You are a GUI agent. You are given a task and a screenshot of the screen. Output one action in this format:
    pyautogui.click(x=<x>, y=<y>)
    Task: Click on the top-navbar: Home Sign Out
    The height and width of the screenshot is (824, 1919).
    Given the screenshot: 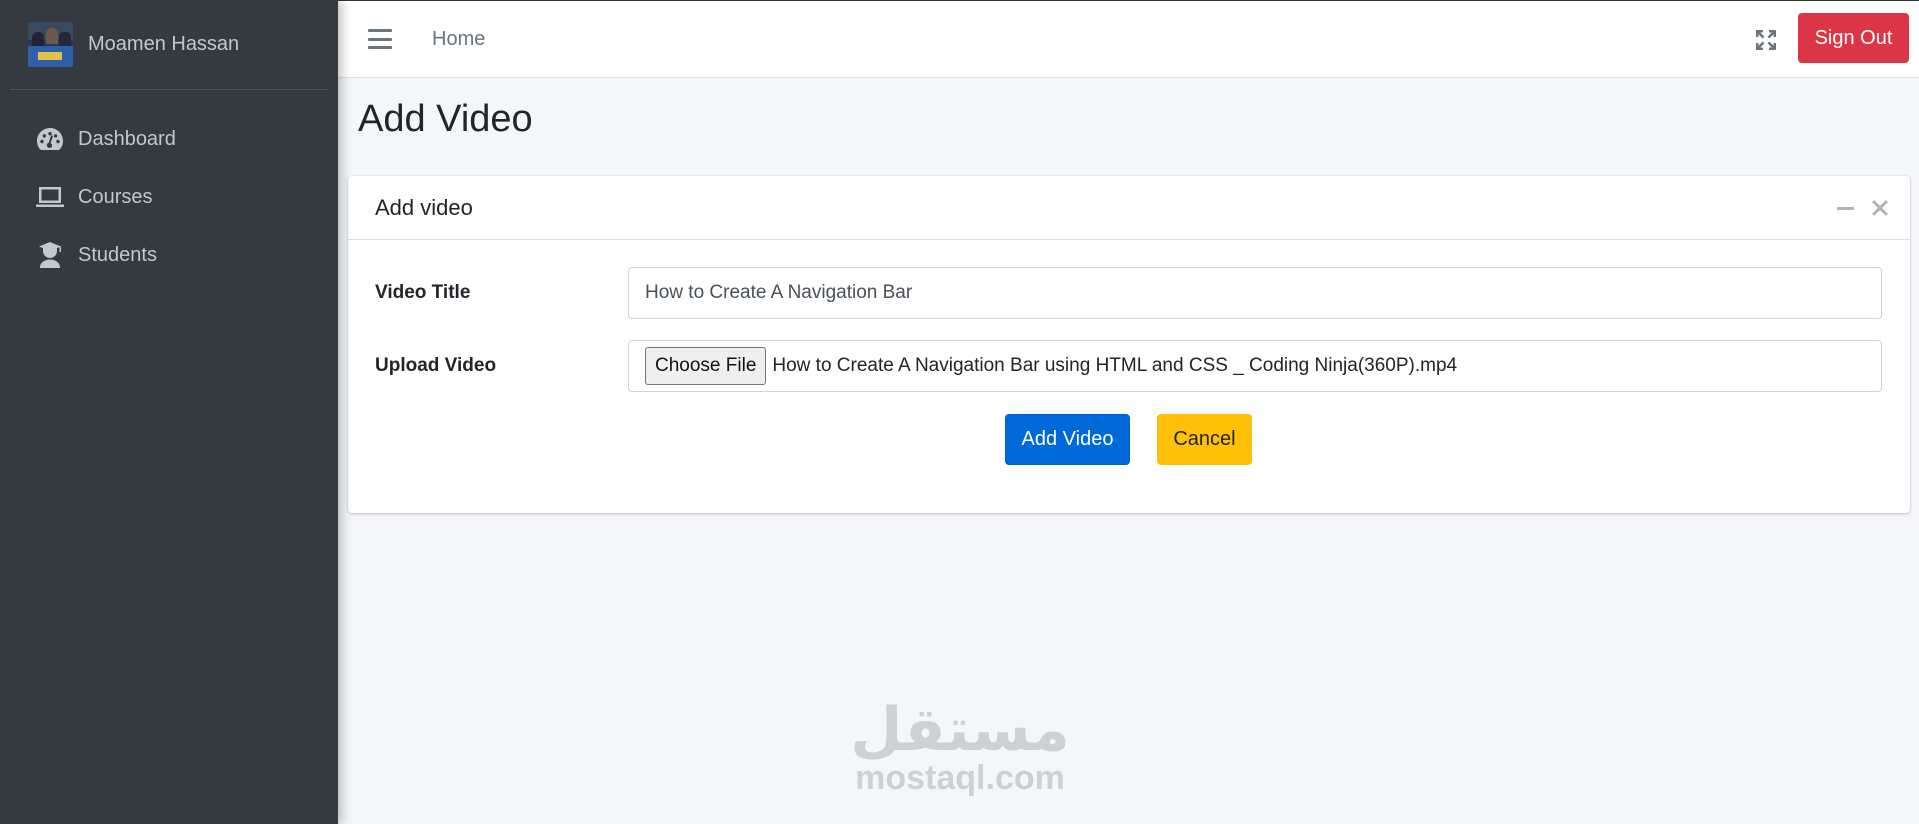 What is the action you would take?
    pyautogui.click(x=1128, y=39)
    